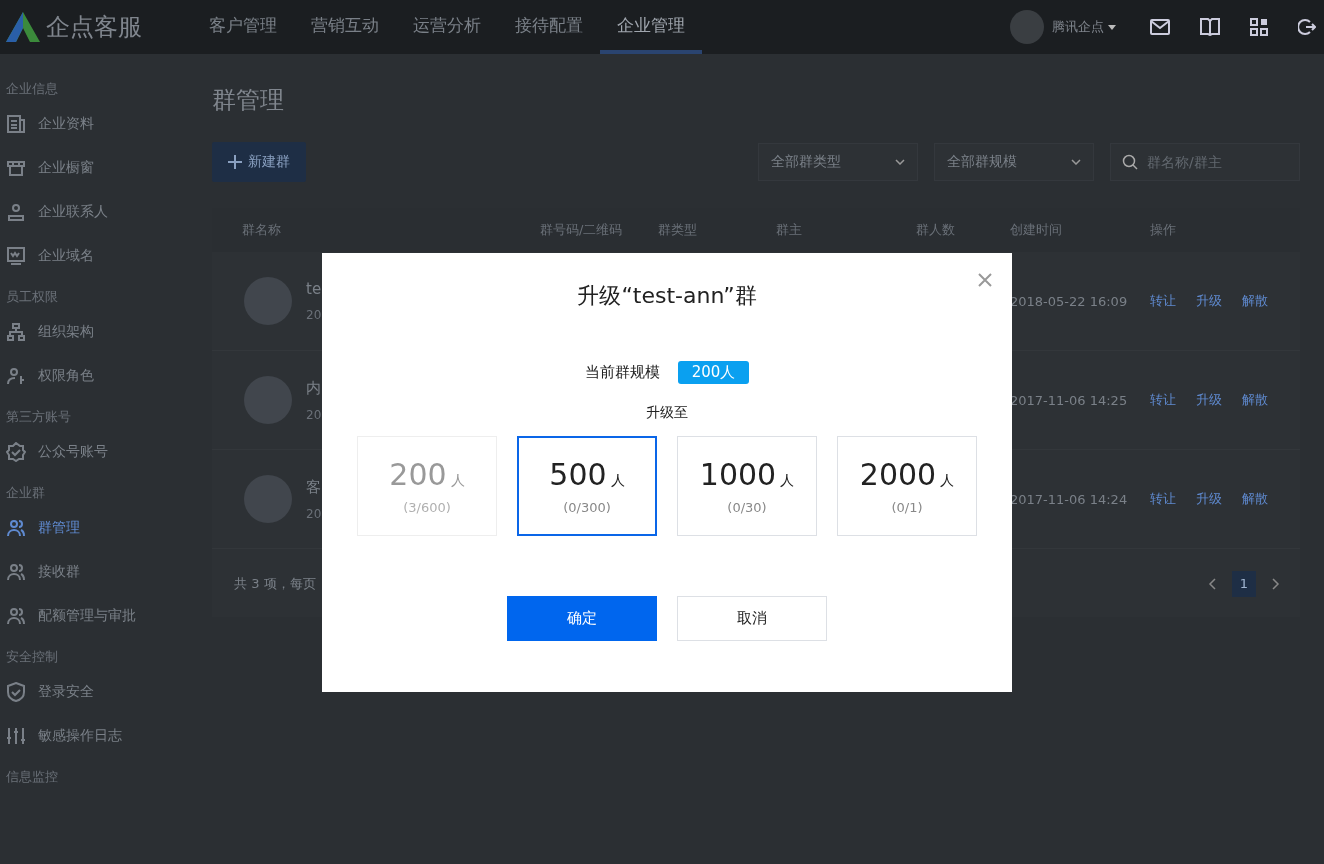  Describe the element at coordinates (1014, 162) in the screenshot. I see `filter-dropdown: 全部群规模` at that location.